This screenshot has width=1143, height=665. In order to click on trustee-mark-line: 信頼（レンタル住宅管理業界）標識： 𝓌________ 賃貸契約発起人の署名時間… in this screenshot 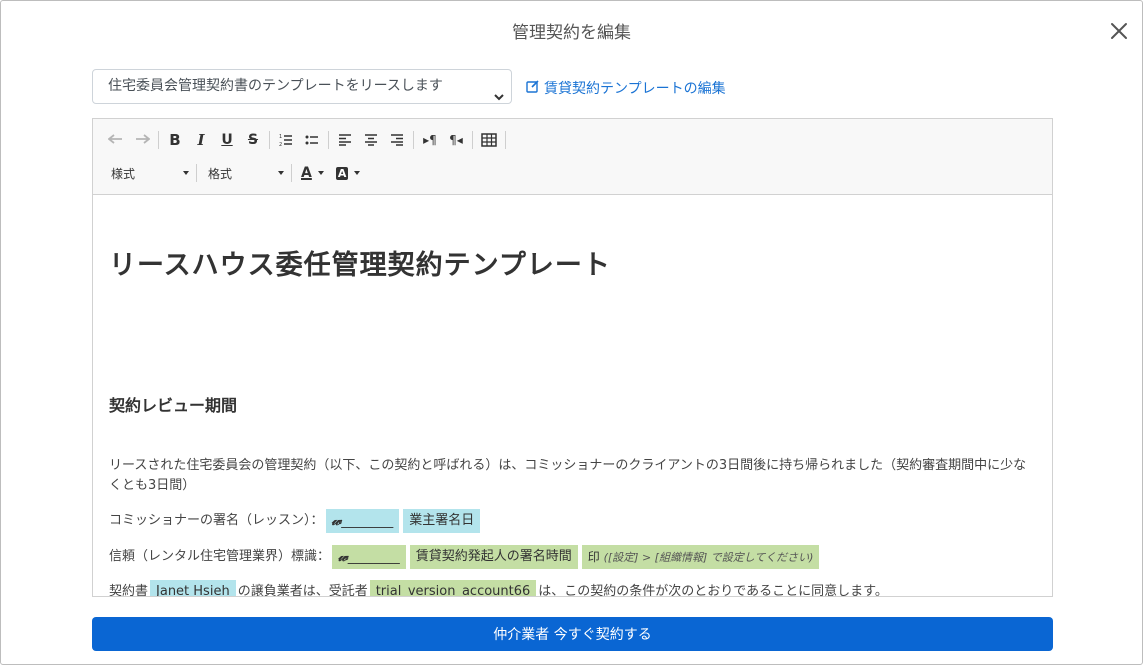, I will do `click(574, 557)`.